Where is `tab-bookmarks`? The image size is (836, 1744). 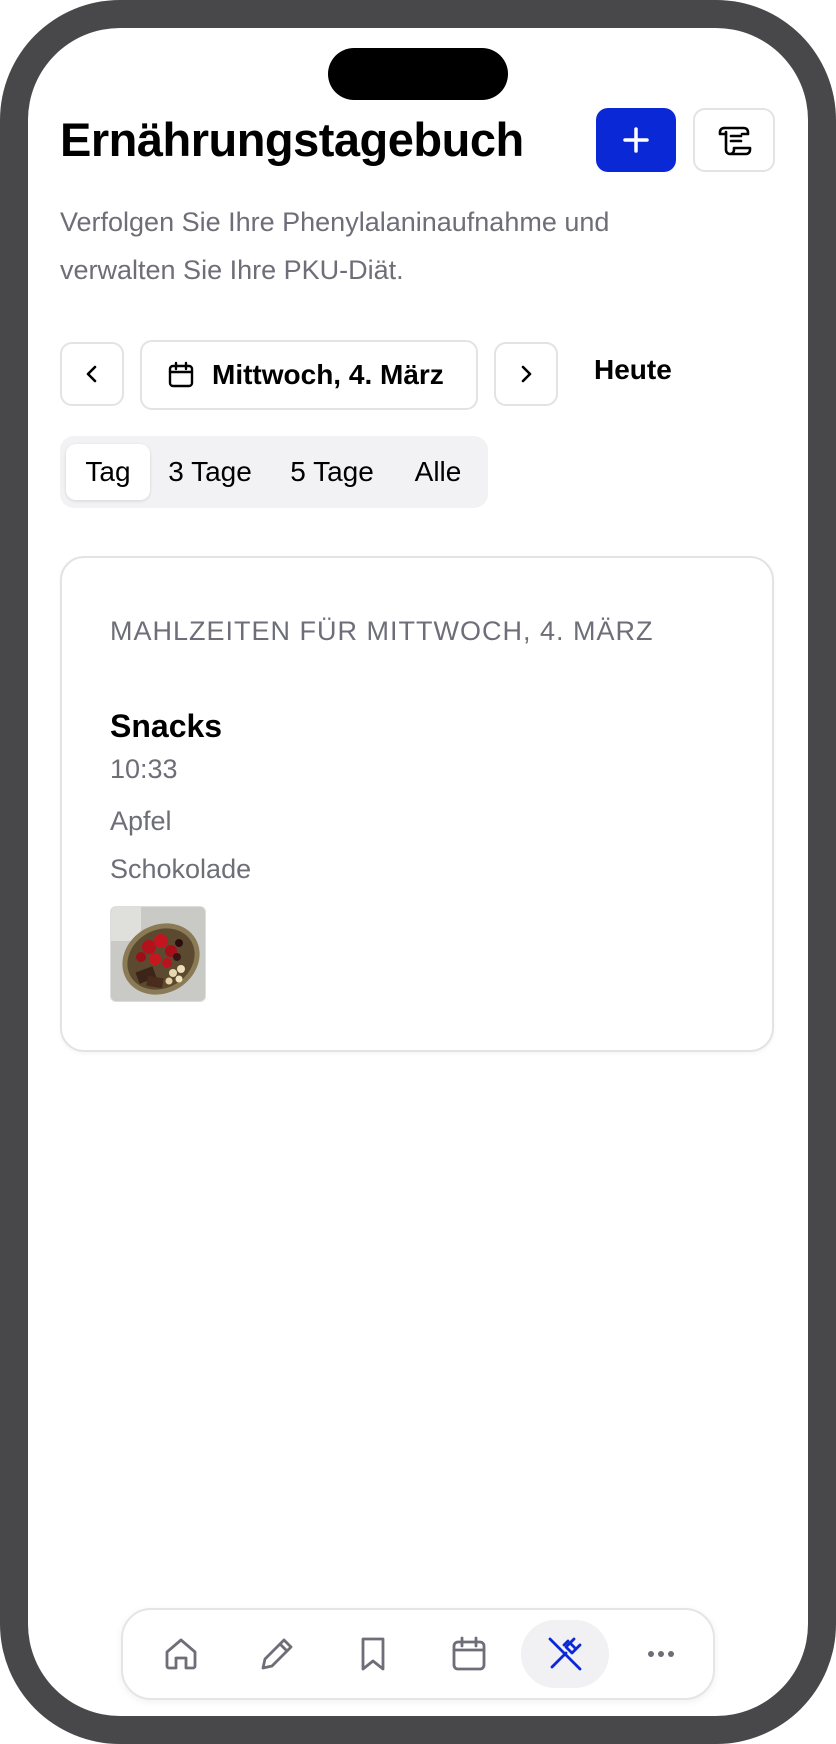
tab-bookmarks is located at coordinates (373, 1654).